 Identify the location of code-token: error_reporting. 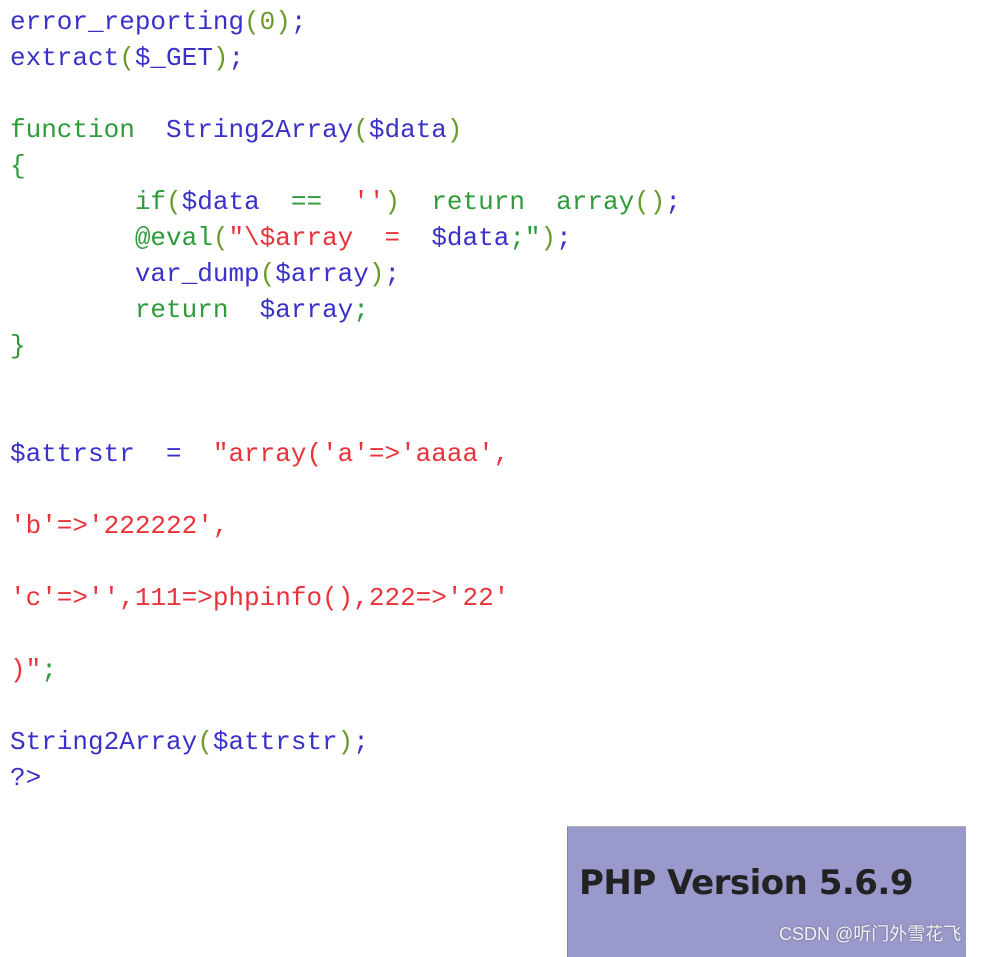
(127, 22).